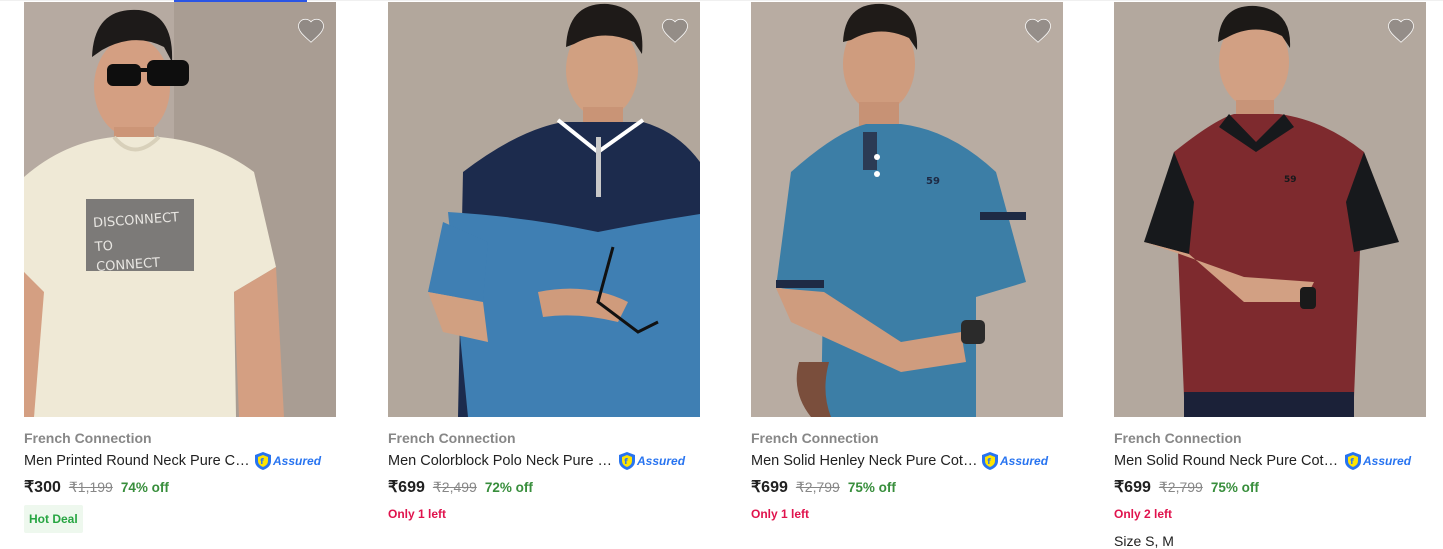 The image size is (1443, 549). Describe the element at coordinates (42, 487) in the screenshot. I see `selling-price: ₹300` at that location.